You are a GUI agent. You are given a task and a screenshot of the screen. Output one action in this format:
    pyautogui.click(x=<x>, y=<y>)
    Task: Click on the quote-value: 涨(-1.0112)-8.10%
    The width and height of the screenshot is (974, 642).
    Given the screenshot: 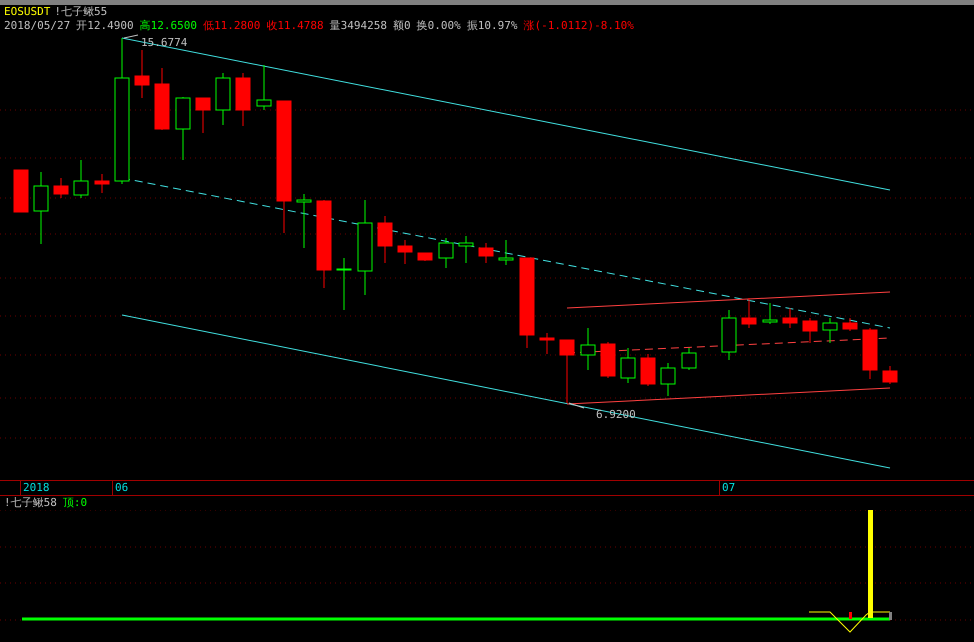 What is the action you would take?
    pyautogui.click(x=579, y=26)
    